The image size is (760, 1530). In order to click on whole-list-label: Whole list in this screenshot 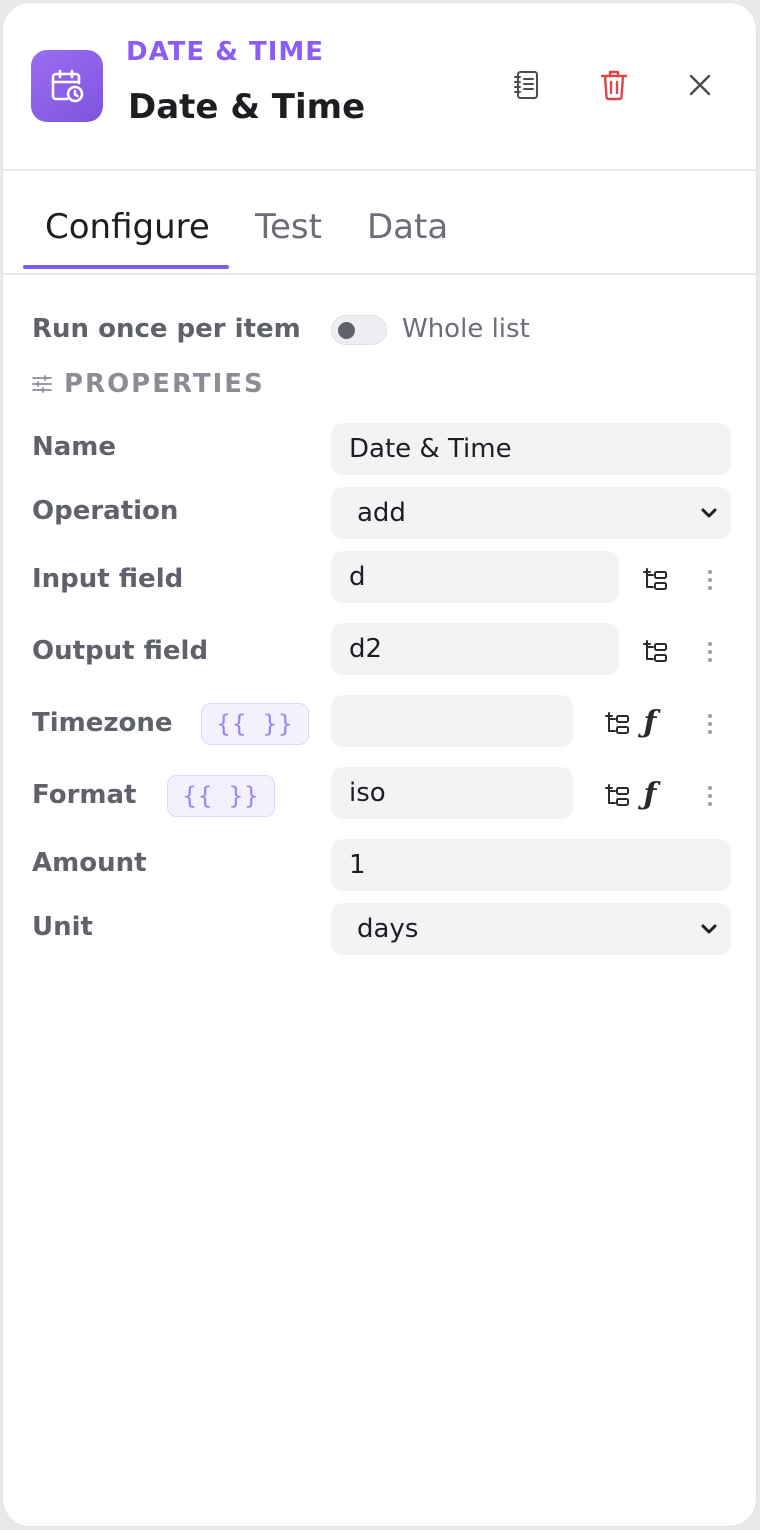, I will do `click(466, 329)`.